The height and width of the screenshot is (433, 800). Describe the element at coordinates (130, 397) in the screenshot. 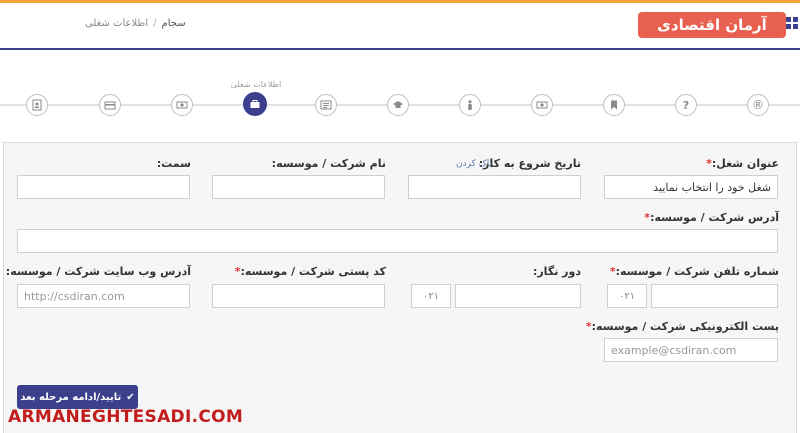

I see `check-icon: ✔` at that location.